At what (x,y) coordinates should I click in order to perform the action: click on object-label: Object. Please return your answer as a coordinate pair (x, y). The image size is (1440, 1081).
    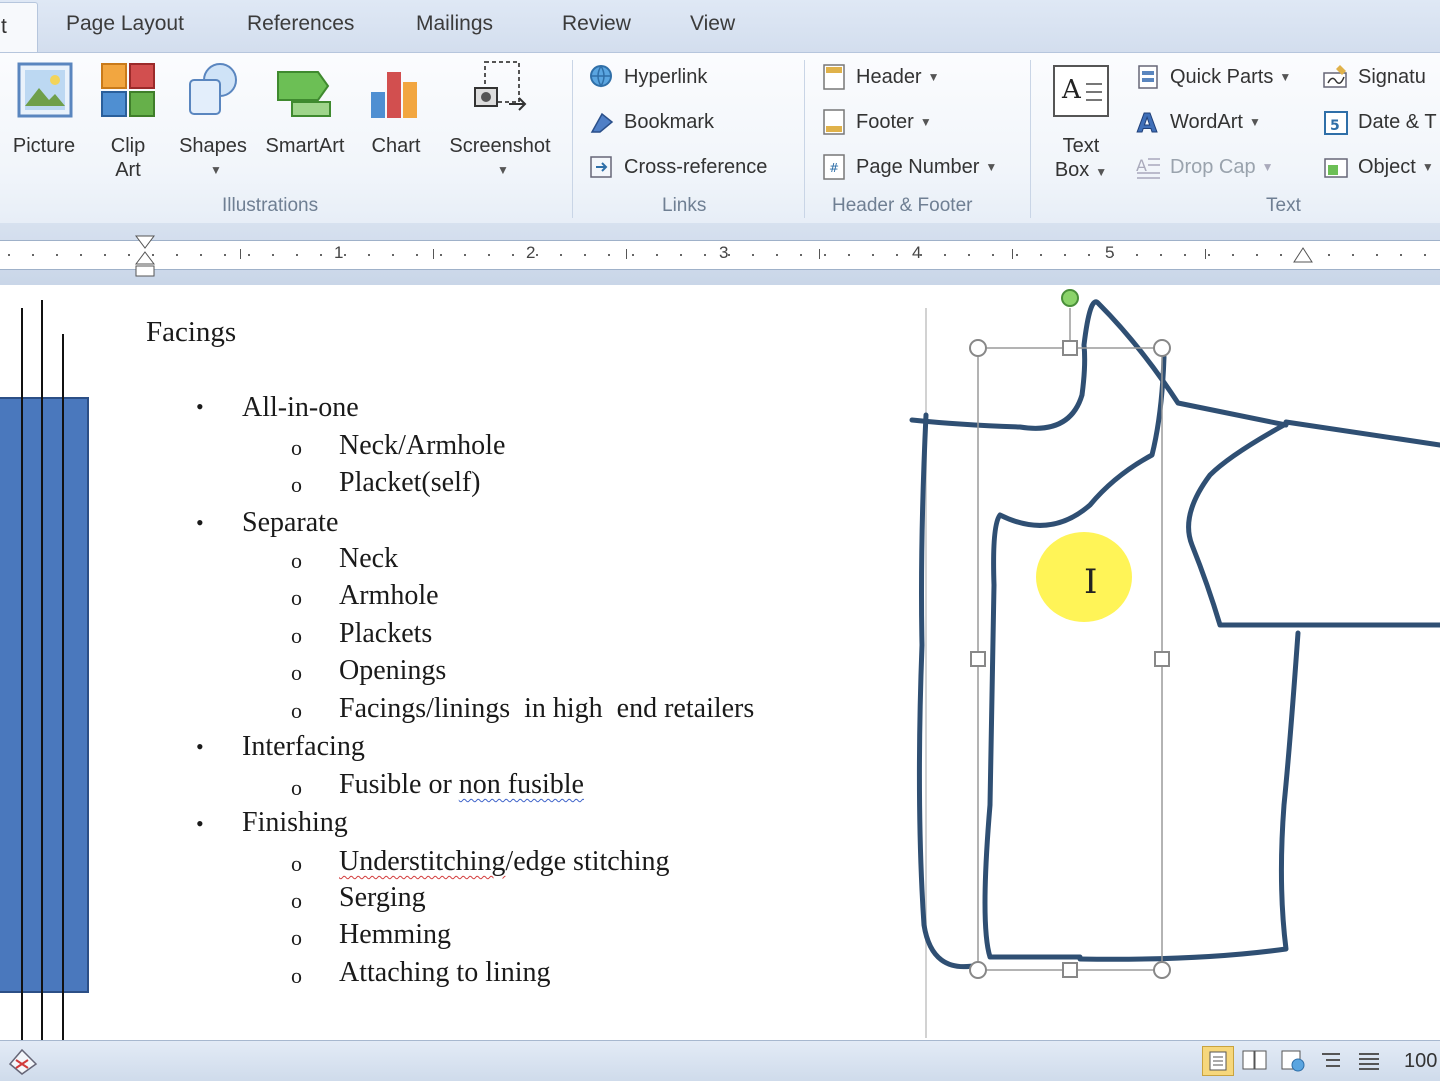
    Looking at the image, I should click on (1387, 166).